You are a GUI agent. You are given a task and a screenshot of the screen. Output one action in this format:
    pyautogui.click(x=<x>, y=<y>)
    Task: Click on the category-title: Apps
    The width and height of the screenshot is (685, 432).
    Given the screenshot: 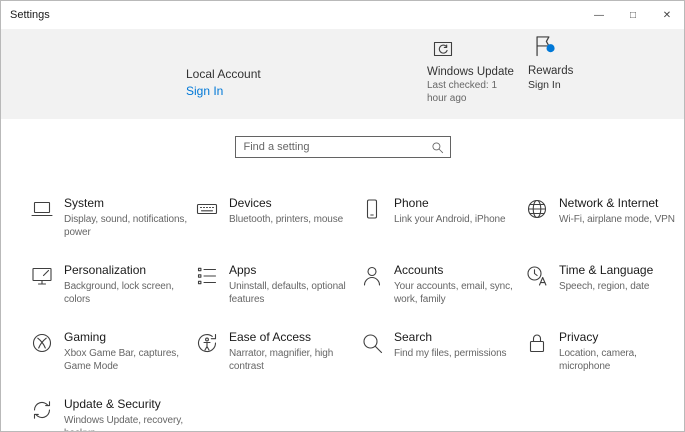 What is the action you would take?
    pyautogui.click(x=243, y=270)
    